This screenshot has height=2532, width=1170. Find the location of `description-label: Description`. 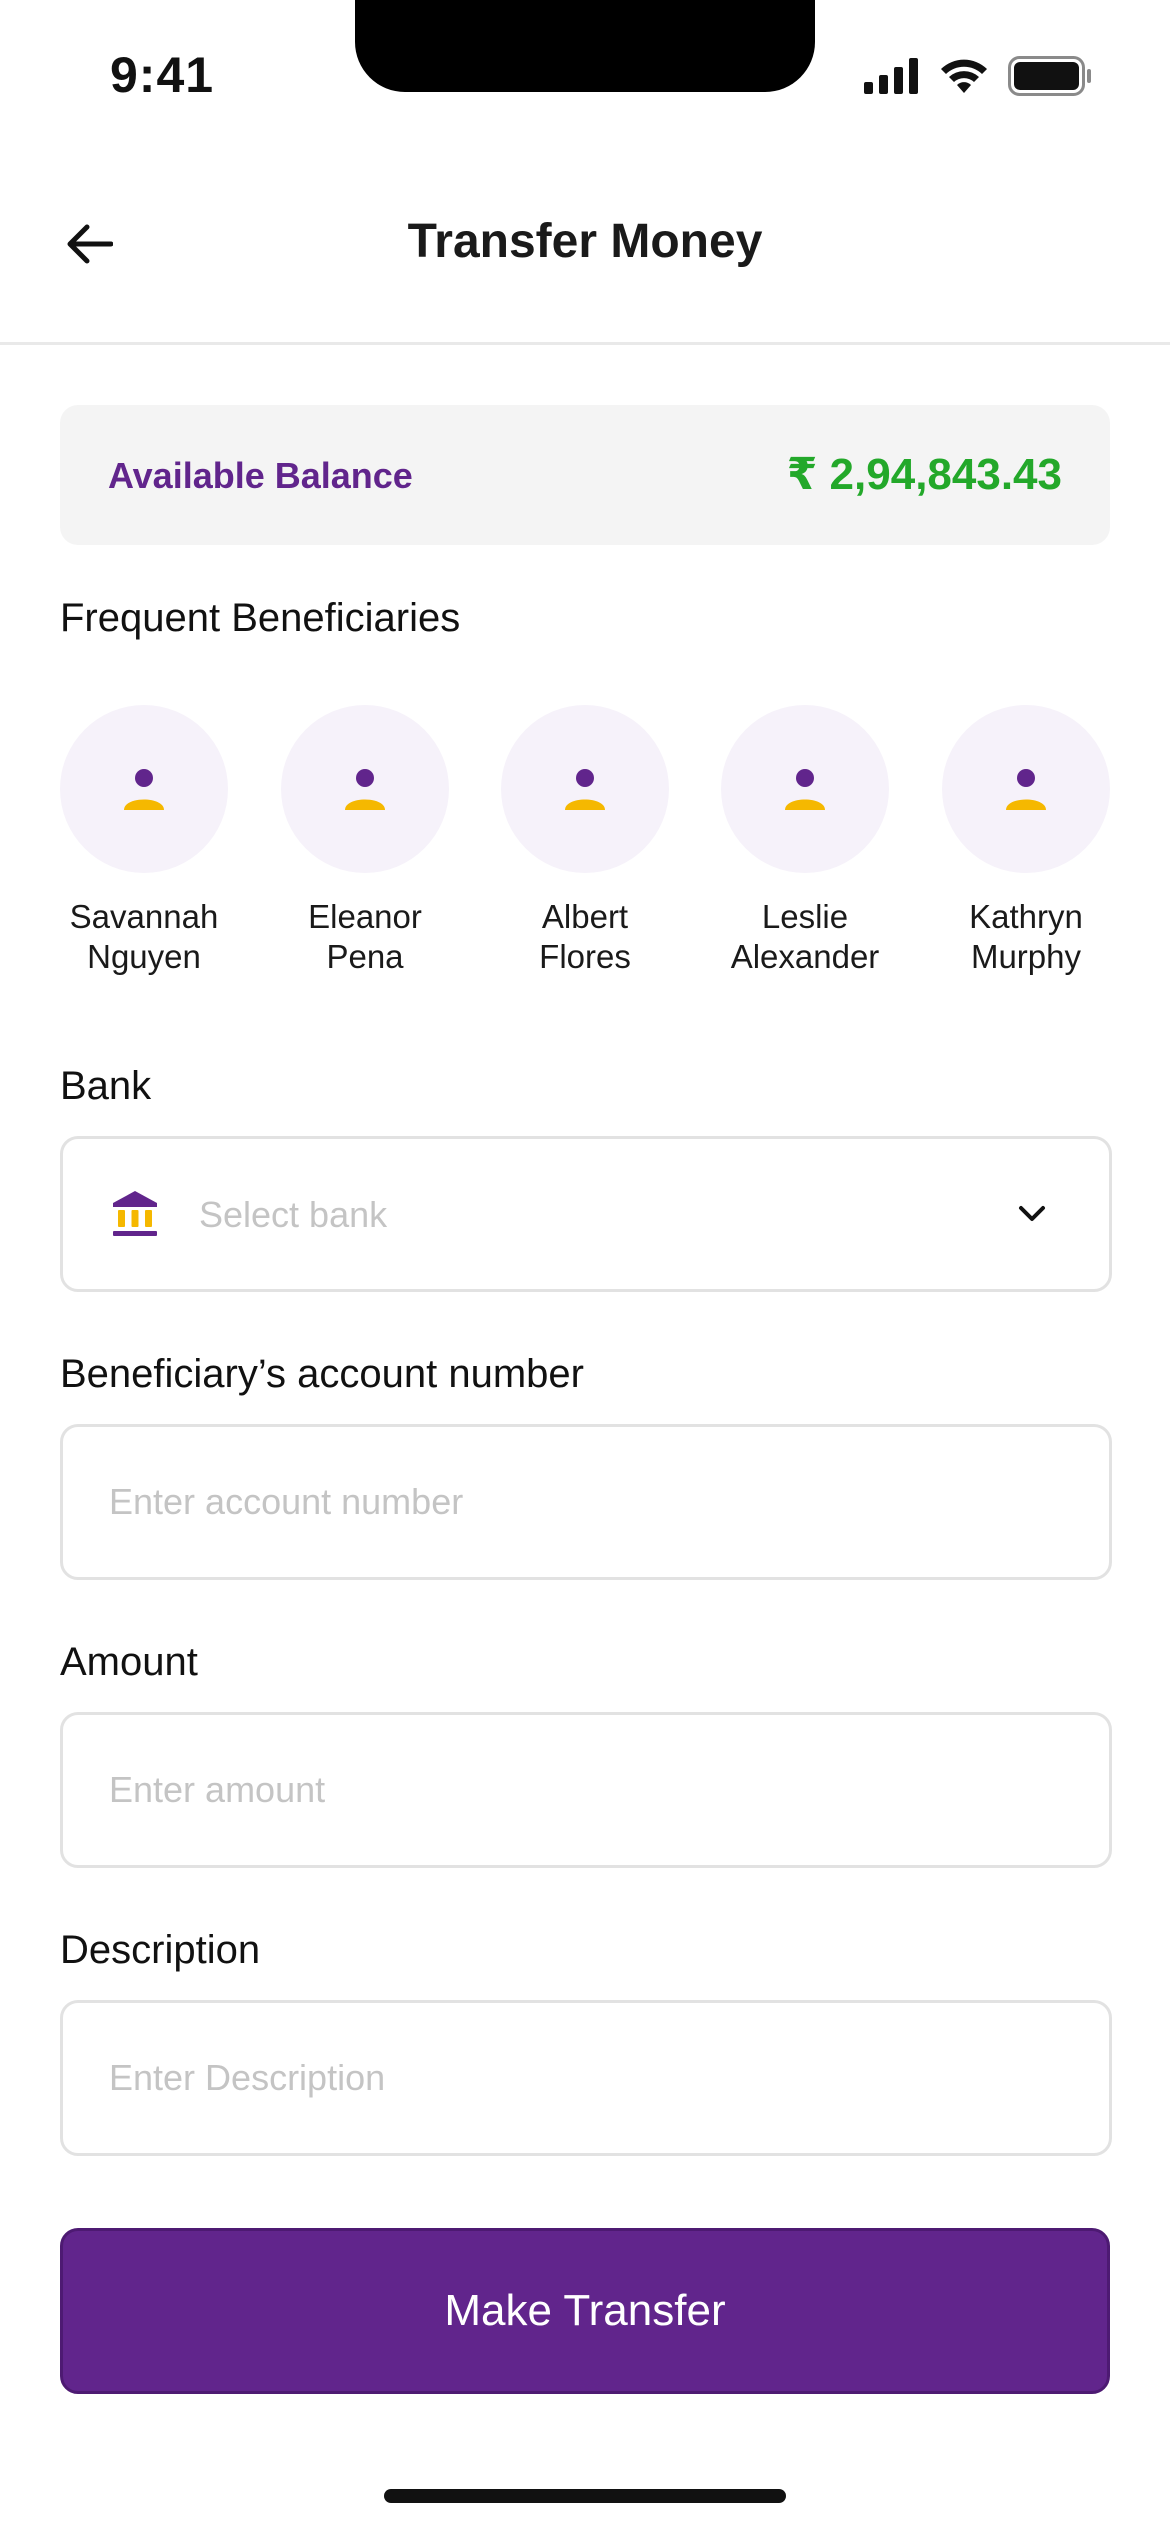

description-label: Description is located at coordinates (160, 1950).